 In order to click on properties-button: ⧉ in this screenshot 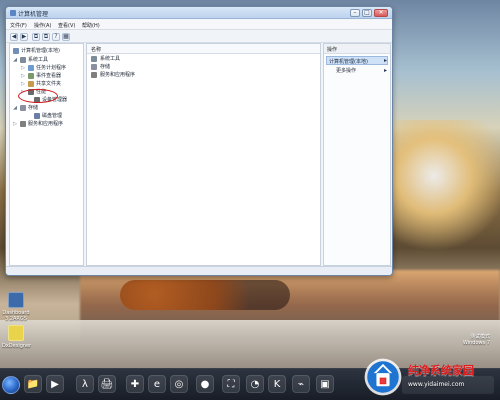, I will do `click(46, 37)`.